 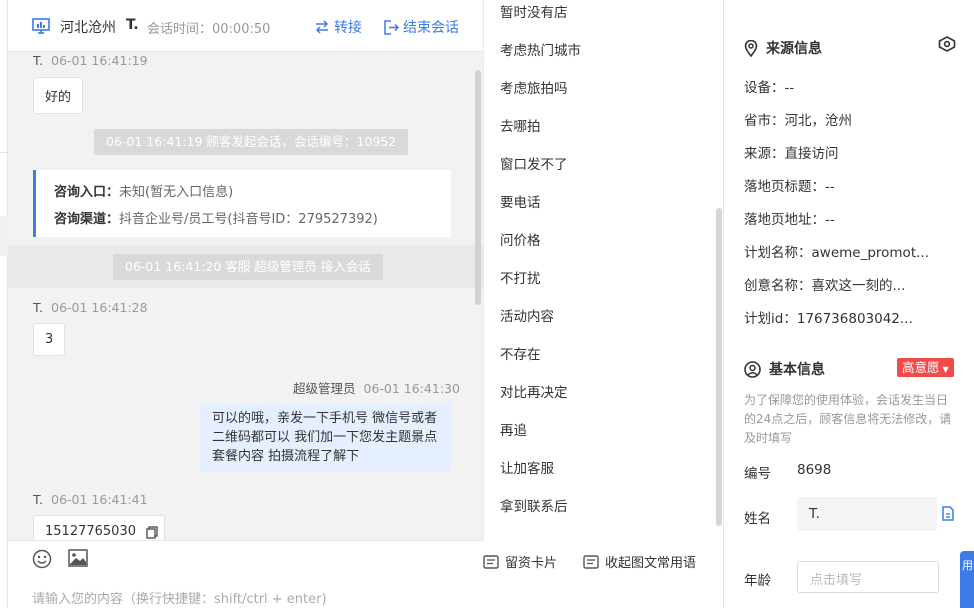 What do you see at coordinates (848, 419) in the screenshot?
I see `edit-notice: 为了保障您的使用体验，会话发生当日的24点之后，顾客信息将无法修改，请及时填写` at bounding box center [848, 419].